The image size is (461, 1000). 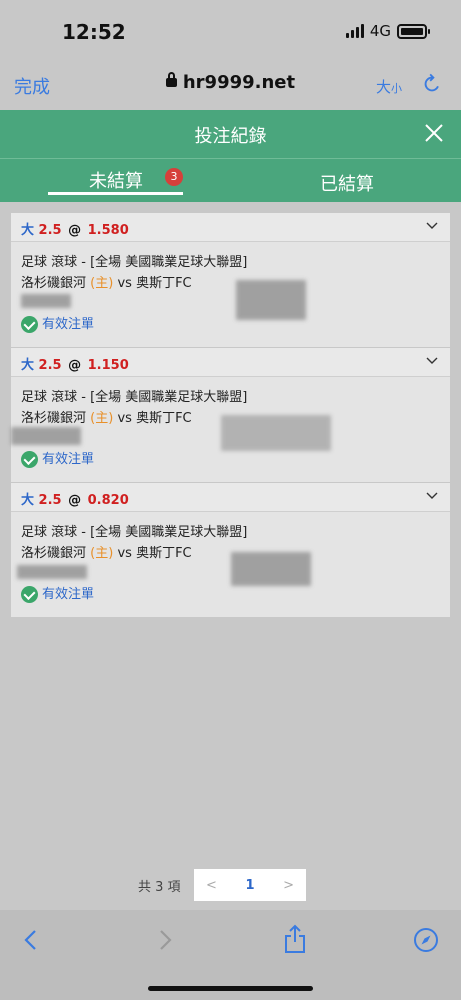 What do you see at coordinates (108, 230) in the screenshot?
I see `bet-odds: 1.580` at bounding box center [108, 230].